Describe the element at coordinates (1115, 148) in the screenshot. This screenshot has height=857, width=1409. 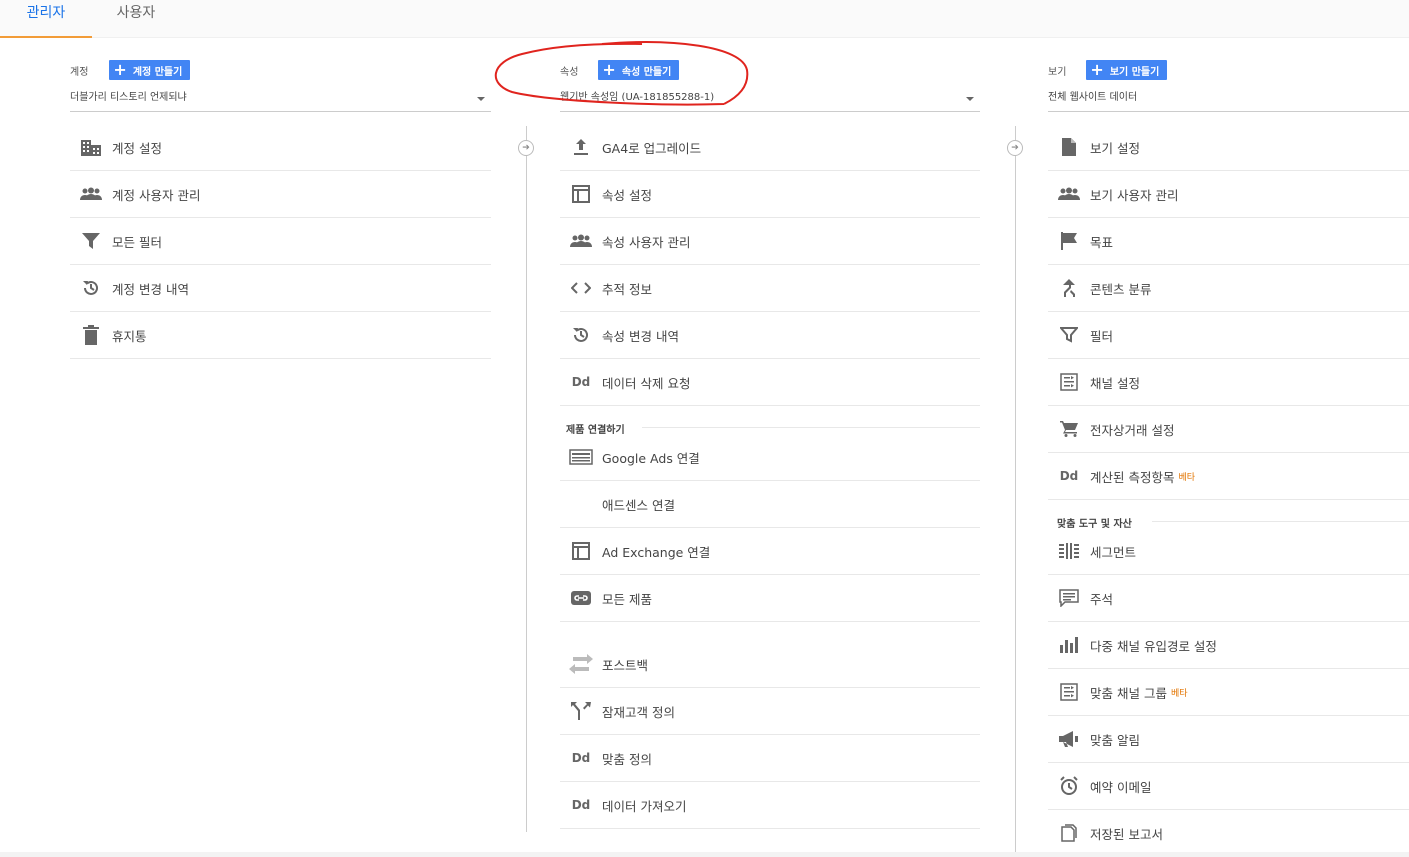
I see `view-settings-label: 보기 설정` at that location.